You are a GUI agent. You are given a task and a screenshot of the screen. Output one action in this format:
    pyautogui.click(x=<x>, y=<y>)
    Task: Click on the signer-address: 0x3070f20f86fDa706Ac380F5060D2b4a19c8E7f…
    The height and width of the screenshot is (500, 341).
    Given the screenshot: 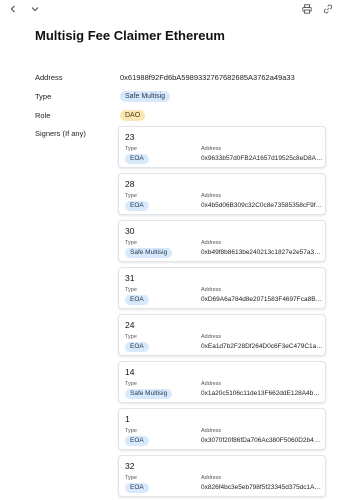 What is the action you would take?
    pyautogui.click(x=262, y=440)
    